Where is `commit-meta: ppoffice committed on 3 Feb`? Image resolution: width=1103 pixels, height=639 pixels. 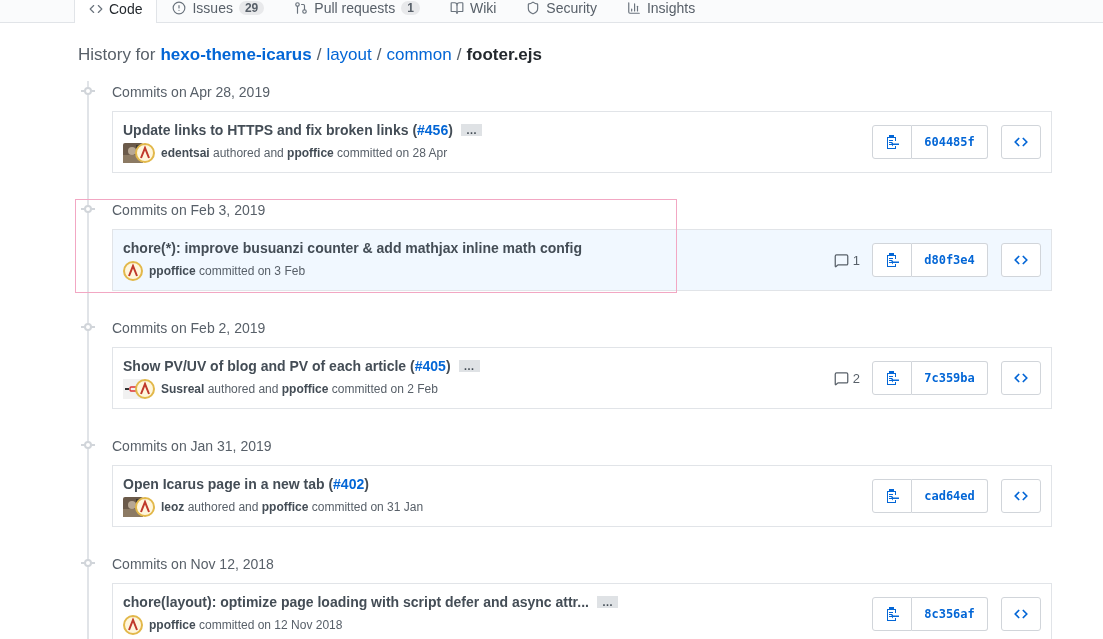 commit-meta: ppoffice committed on 3 Feb is located at coordinates (227, 270).